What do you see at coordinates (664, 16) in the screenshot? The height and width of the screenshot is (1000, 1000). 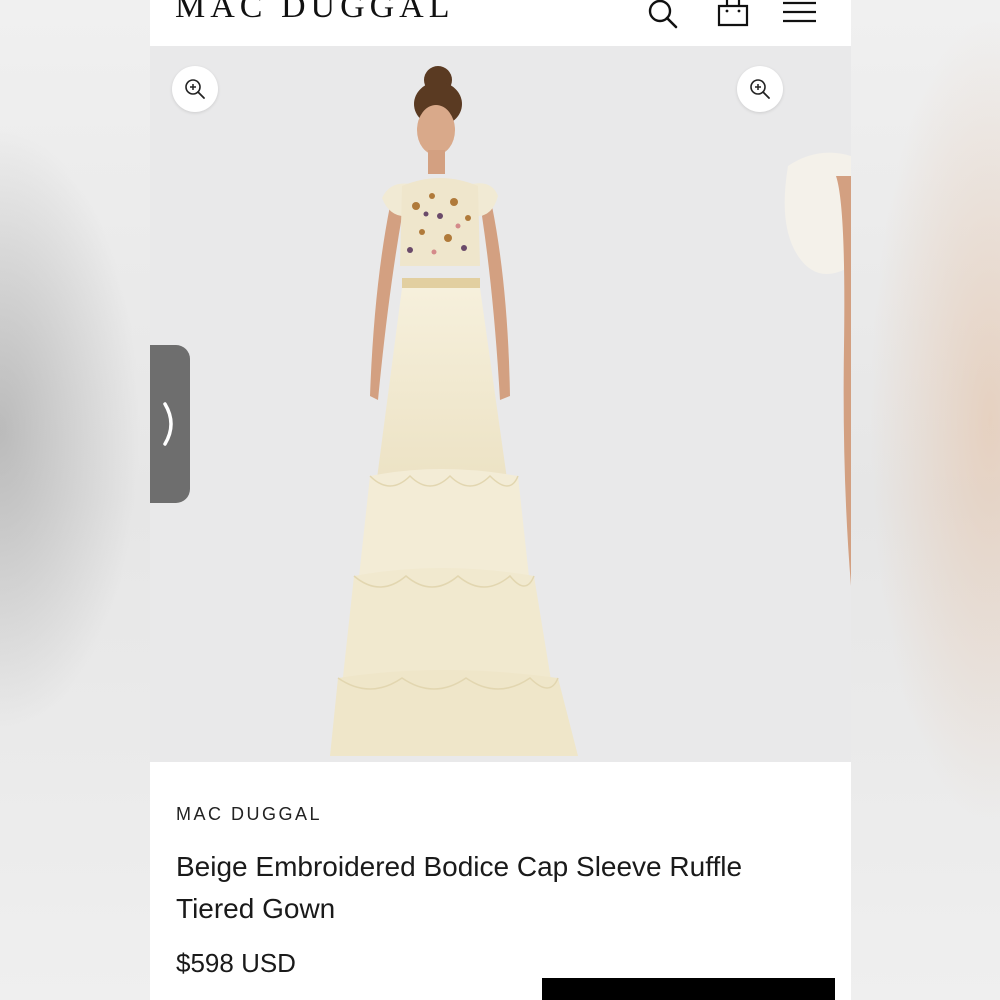 I see `search-icon` at bounding box center [664, 16].